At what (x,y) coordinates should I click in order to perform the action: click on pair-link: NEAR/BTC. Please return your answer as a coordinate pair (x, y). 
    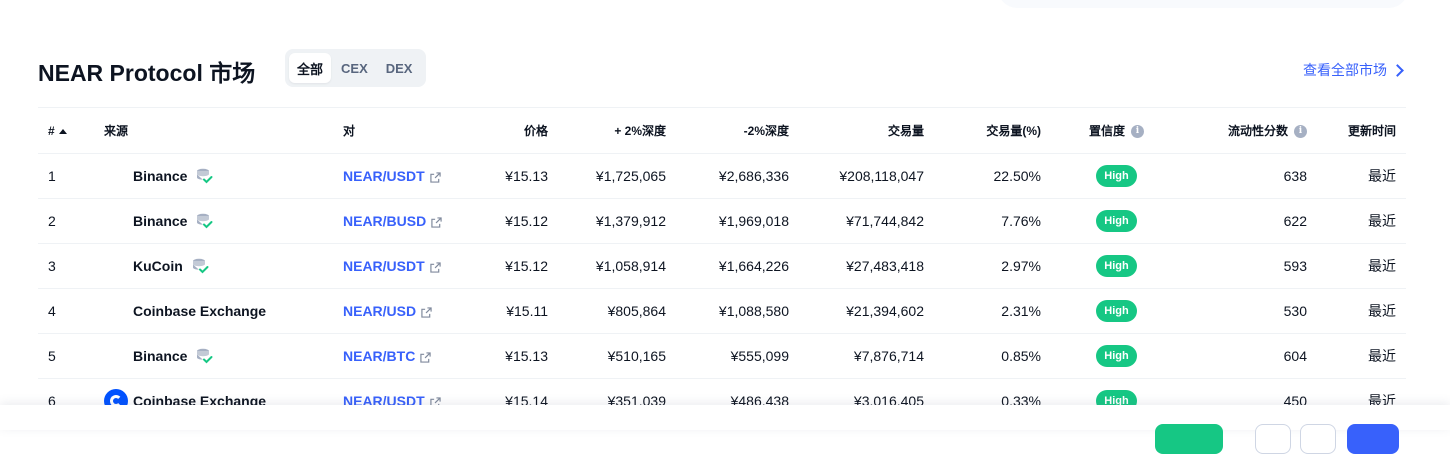
    Looking at the image, I should click on (379, 356).